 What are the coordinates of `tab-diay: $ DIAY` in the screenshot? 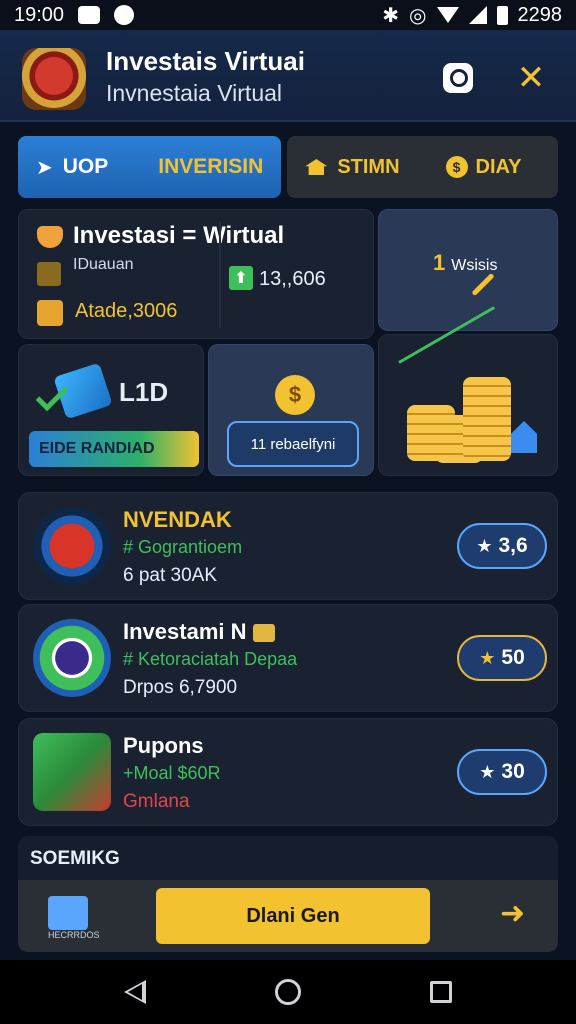 It's located at (483, 167).